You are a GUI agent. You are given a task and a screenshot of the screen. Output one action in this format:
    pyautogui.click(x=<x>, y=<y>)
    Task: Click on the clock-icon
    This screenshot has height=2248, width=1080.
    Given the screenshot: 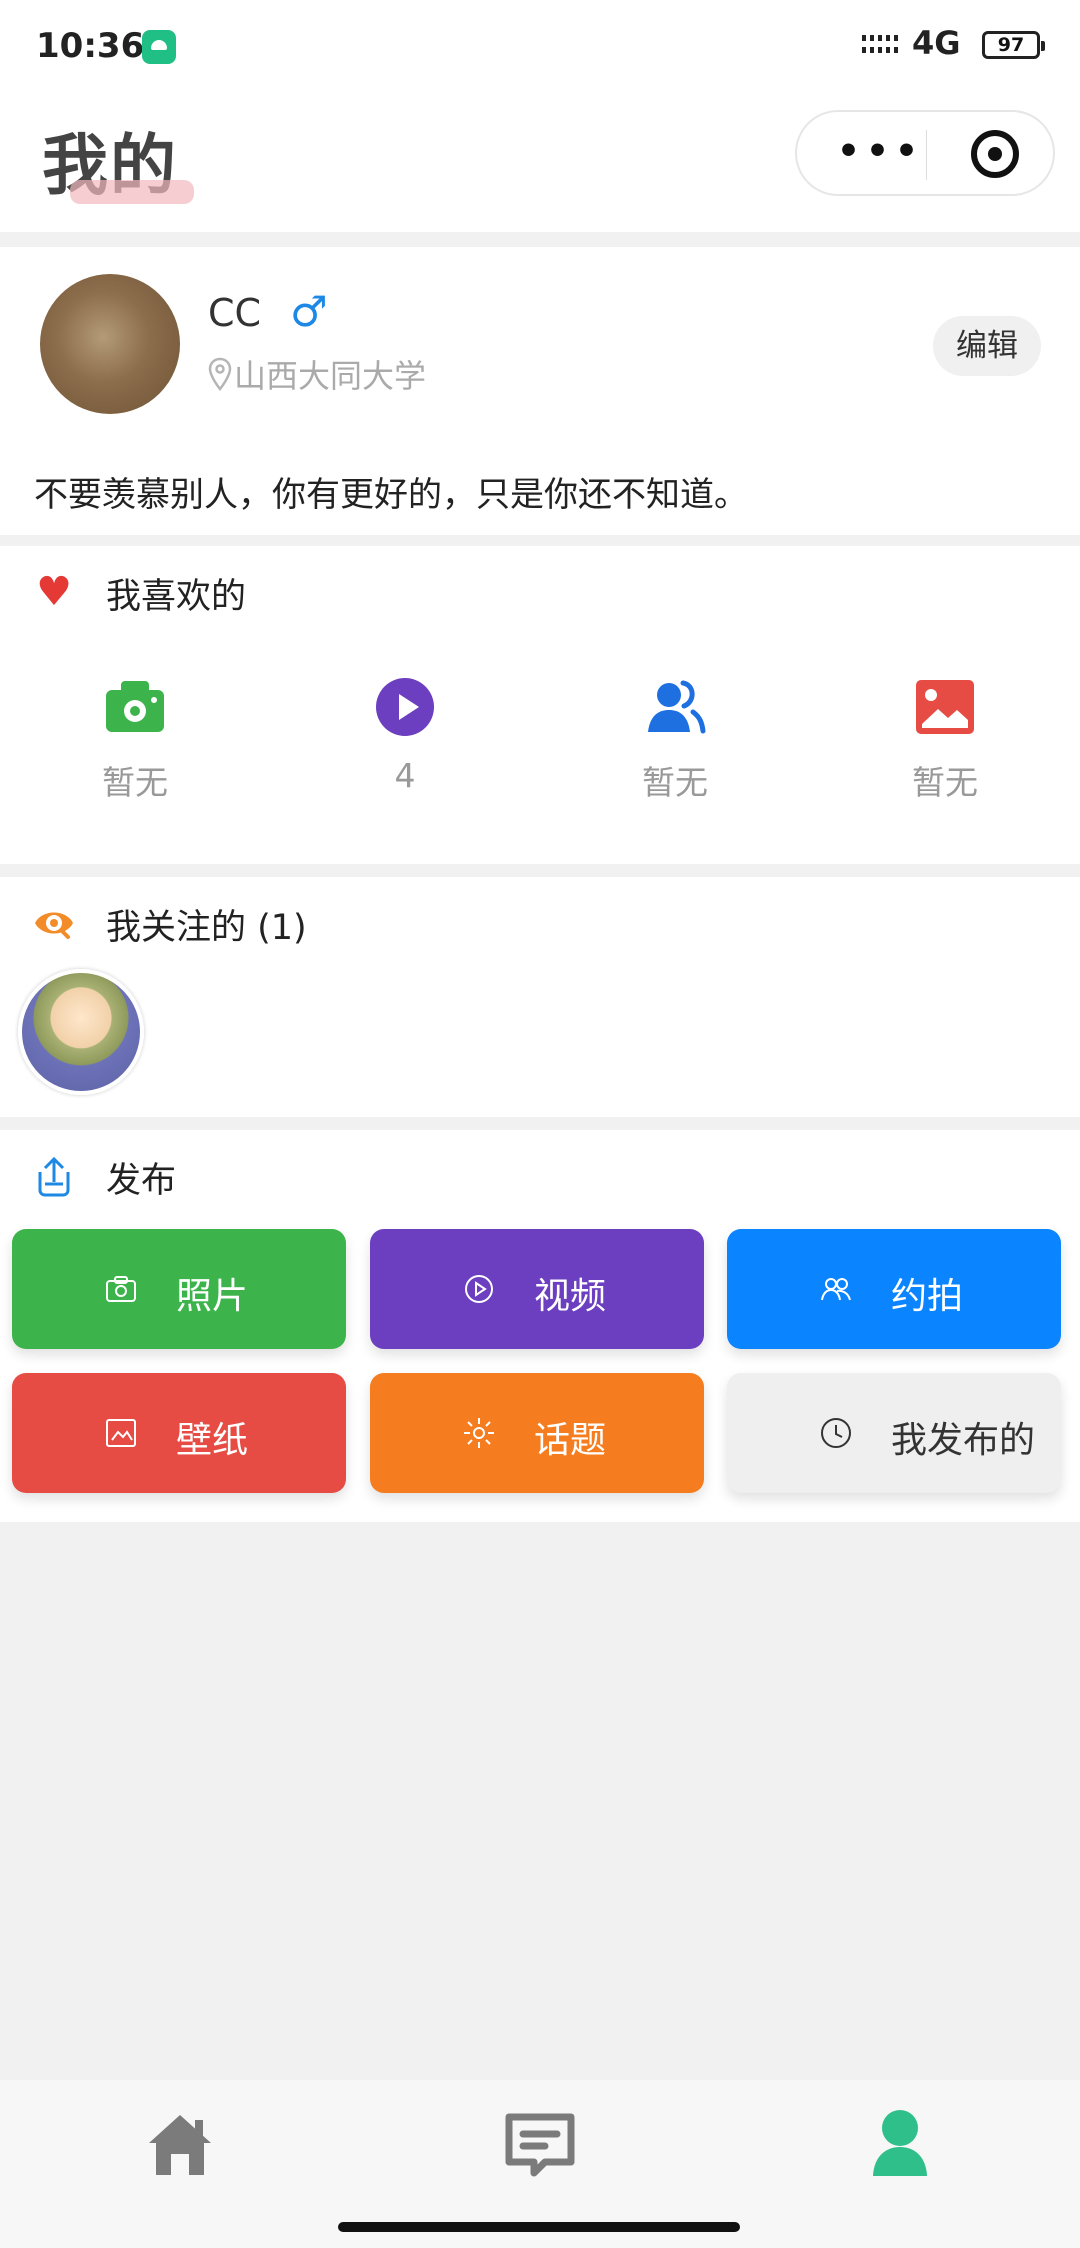 What is the action you would take?
    pyautogui.click(x=836, y=1433)
    